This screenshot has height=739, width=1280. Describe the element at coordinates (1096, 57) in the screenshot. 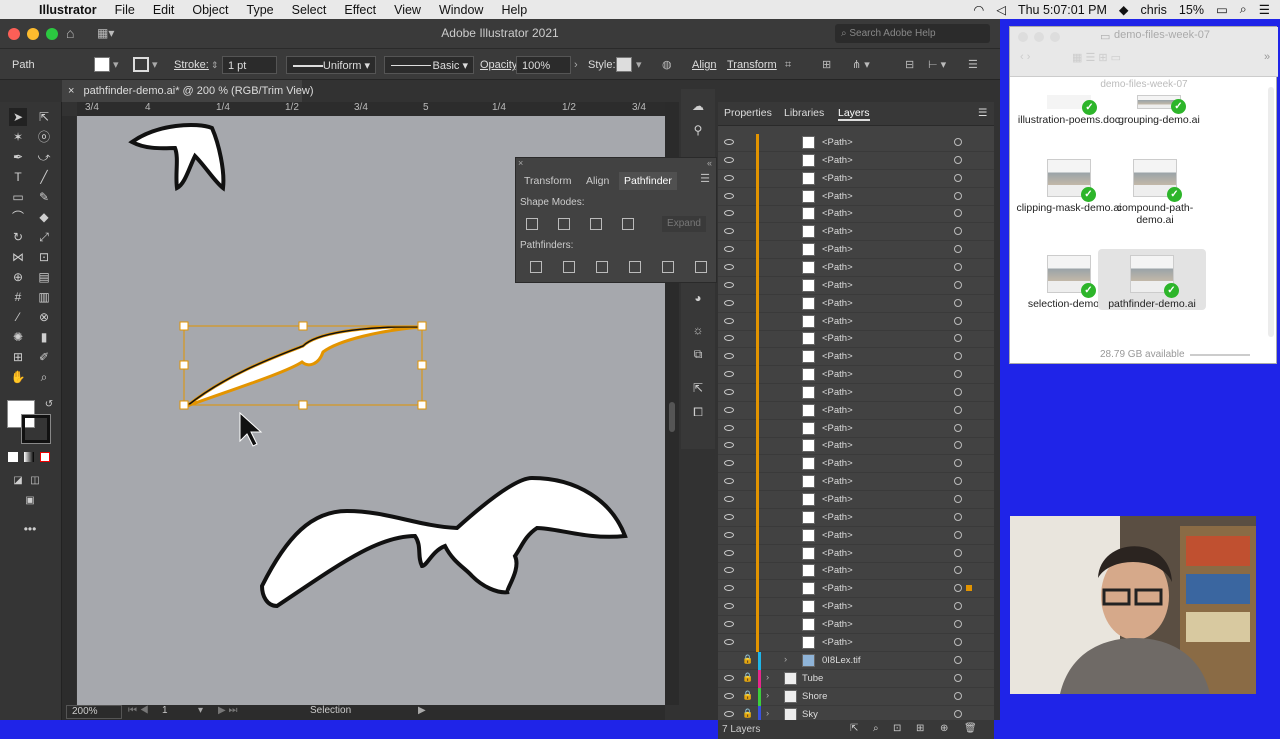

I see `view-options-icon: ▦ ☰ ⊞ ▭` at that location.